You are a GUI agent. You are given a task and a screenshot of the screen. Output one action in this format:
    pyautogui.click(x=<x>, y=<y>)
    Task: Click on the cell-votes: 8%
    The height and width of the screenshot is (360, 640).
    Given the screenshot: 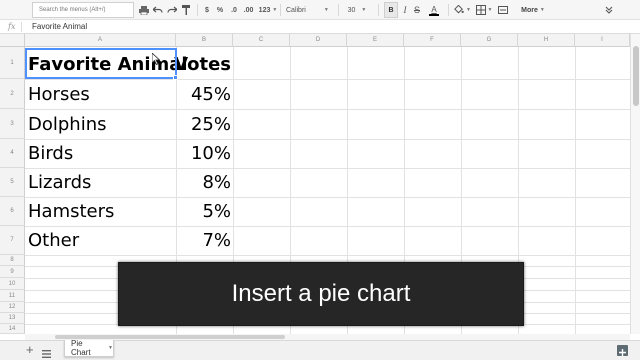 What is the action you would take?
    pyautogui.click(x=203, y=182)
    